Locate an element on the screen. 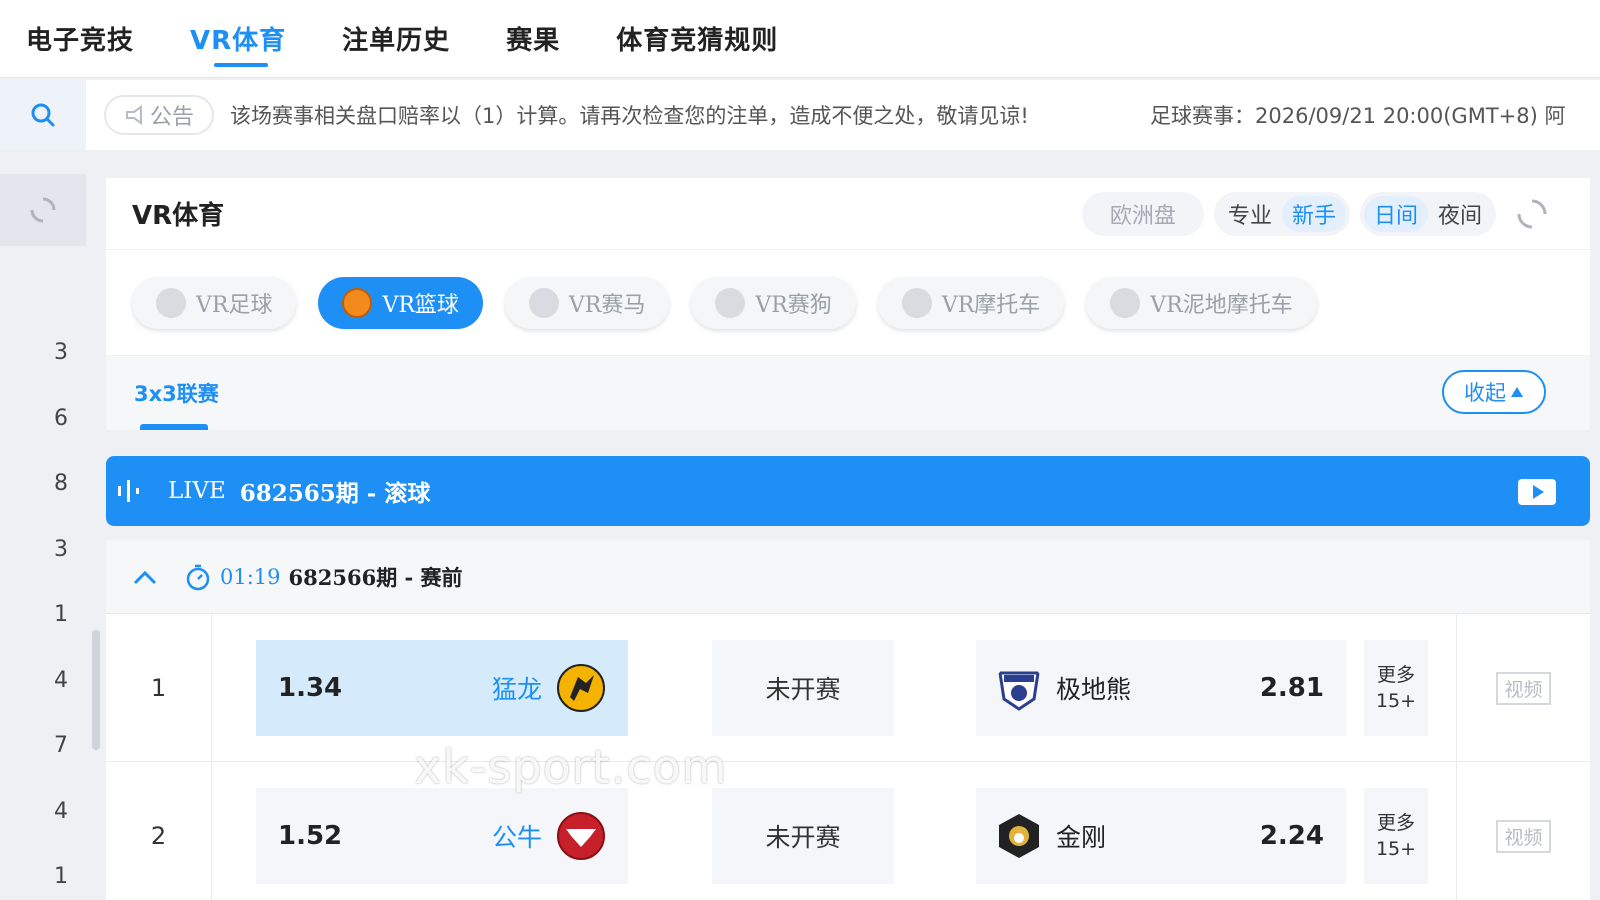 This screenshot has height=900, width=1600. tab-label: VR篮球 is located at coordinates (420, 305).